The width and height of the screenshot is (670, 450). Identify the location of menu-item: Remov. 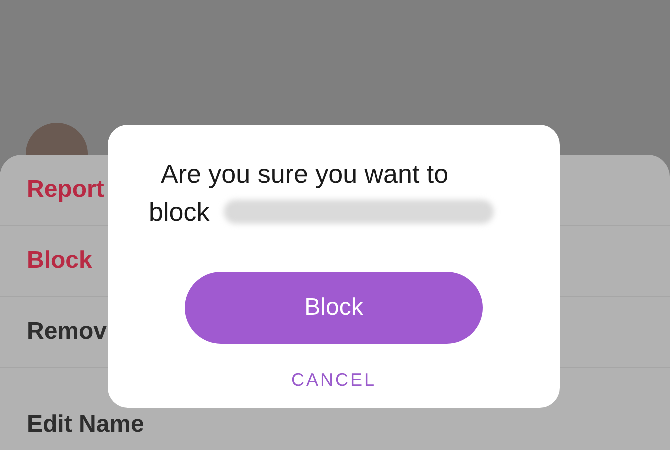
(67, 332).